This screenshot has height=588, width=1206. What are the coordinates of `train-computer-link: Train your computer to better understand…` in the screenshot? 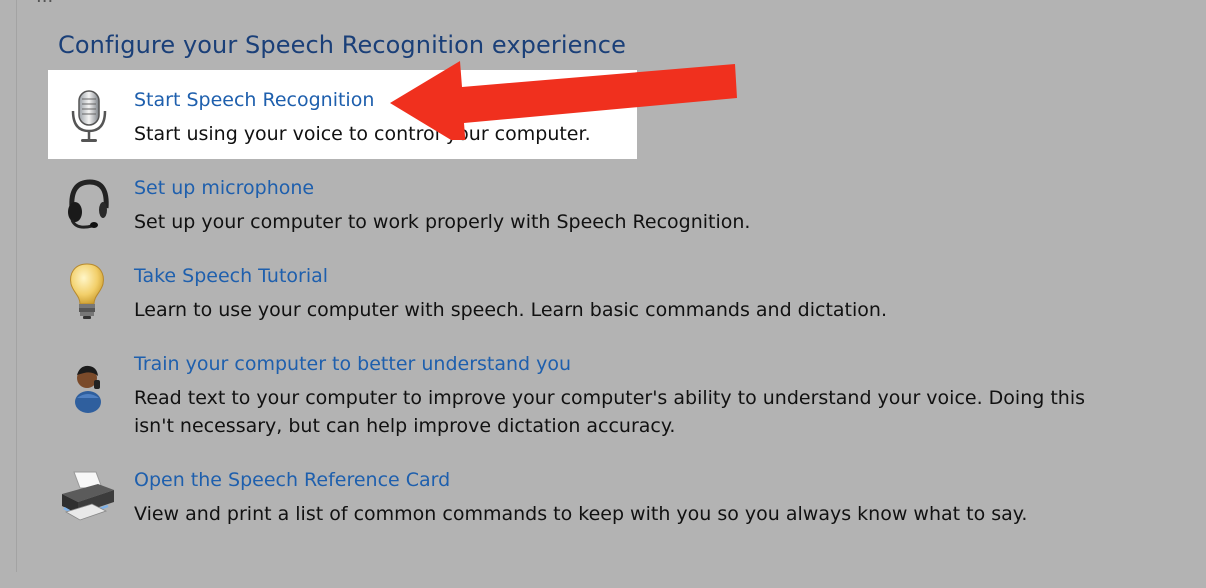 It's located at (624, 364).